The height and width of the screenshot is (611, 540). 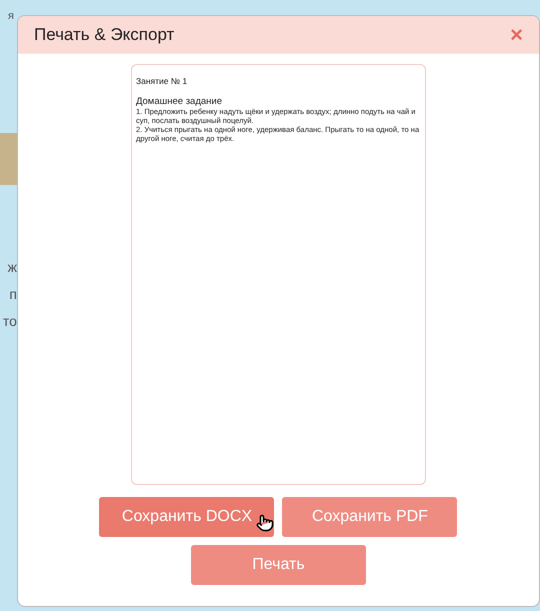 I want to click on hand-cursor-icon, so click(x=265, y=523).